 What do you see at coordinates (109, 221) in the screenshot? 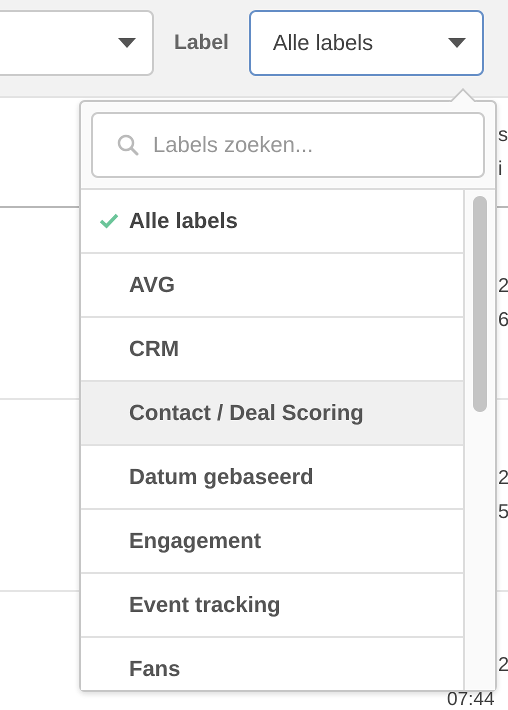
I see `check-icon` at bounding box center [109, 221].